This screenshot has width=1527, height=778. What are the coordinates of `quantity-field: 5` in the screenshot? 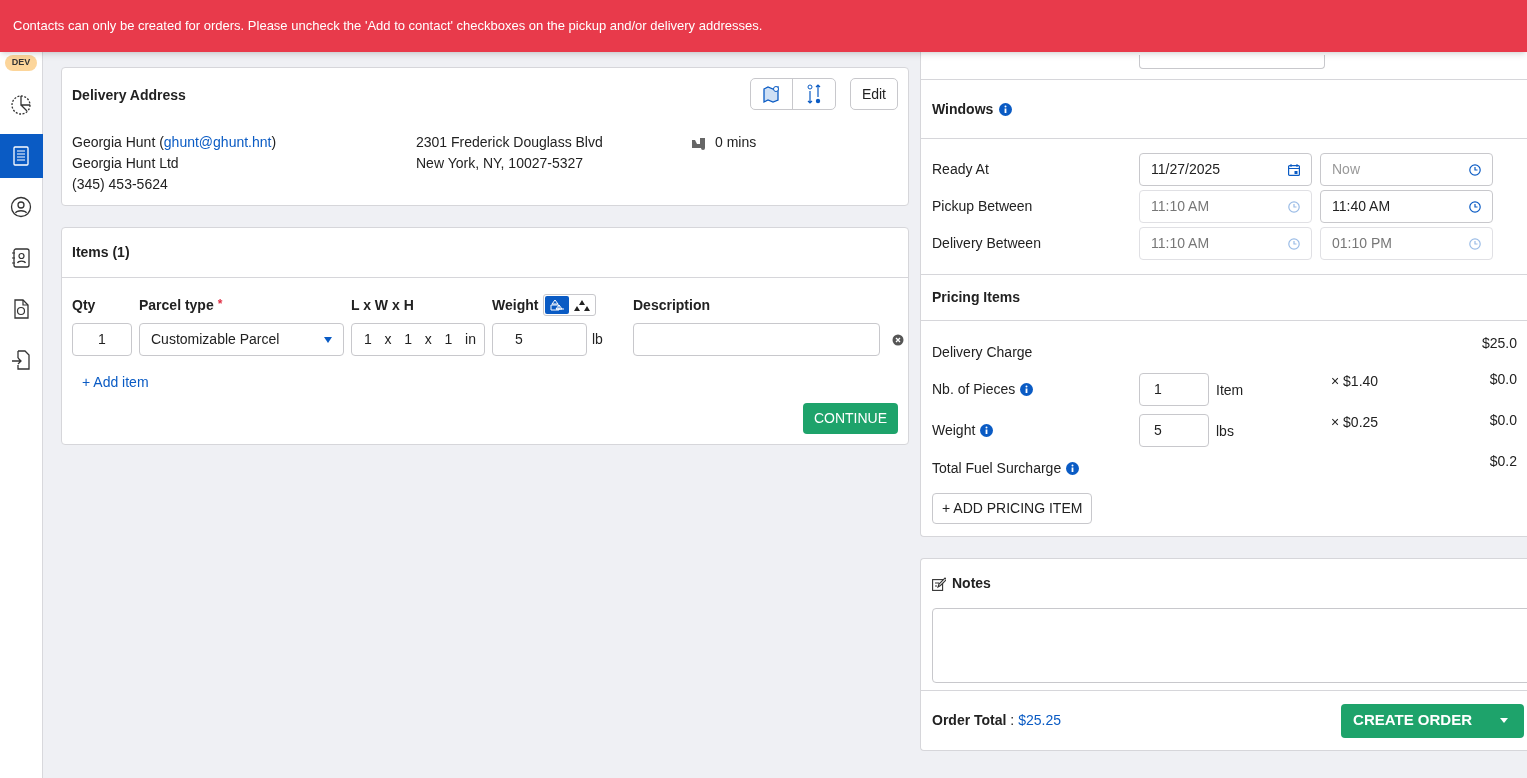 It's located at (1174, 430).